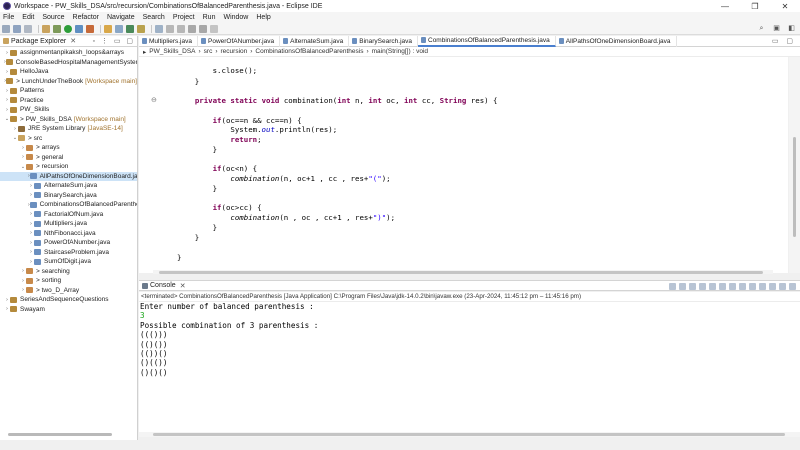 The width and height of the screenshot is (800, 450). What do you see at coordinates (68, 215) in the screenshot?
I see `tree-item: › FactorialOfNum.java` at bounding box center [68, 215].